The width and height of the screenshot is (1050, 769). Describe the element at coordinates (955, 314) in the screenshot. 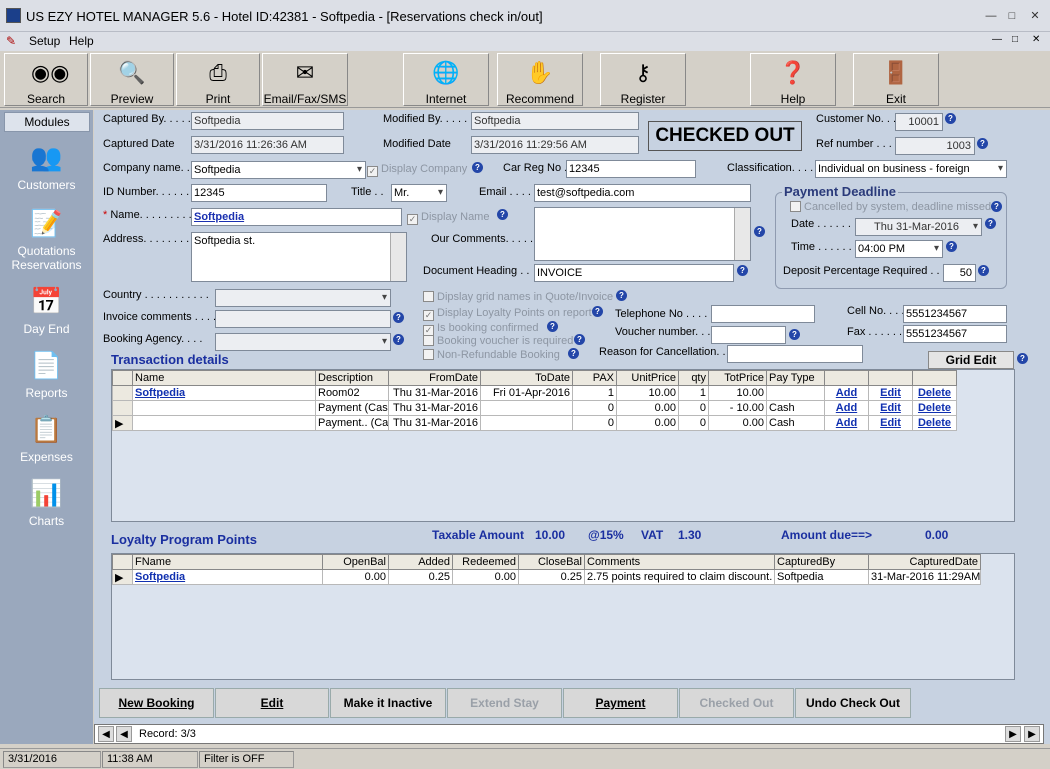

I see `cell-no-field: 5551234567` at that location.